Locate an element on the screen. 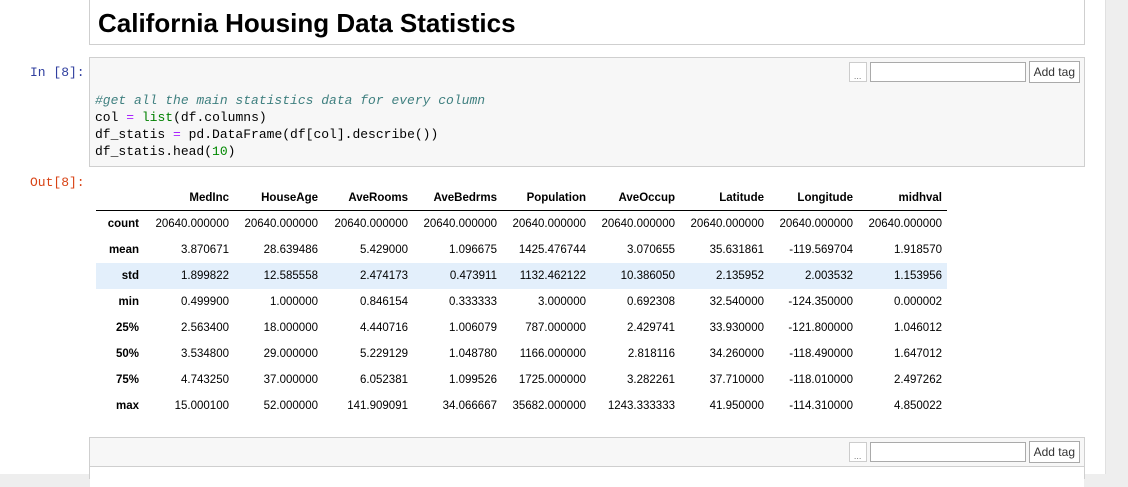  column-header: AveBedrms is located at coordinates (457, 198).